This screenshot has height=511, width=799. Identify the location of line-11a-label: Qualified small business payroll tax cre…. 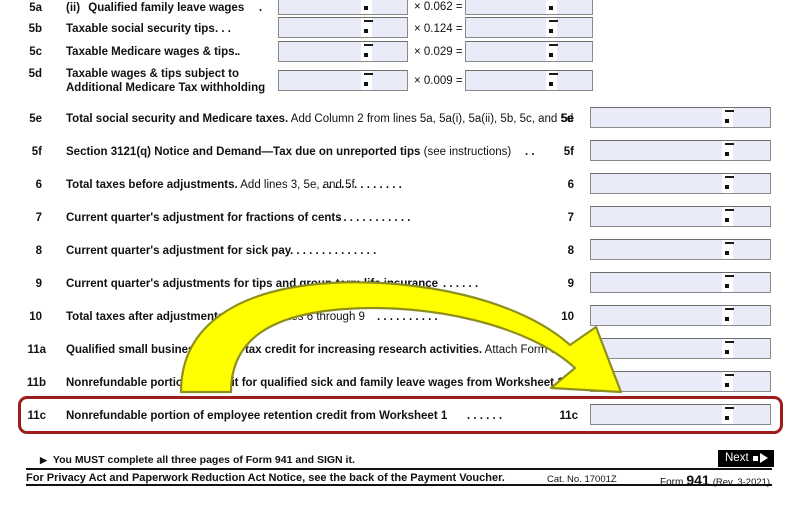
(321, 350).